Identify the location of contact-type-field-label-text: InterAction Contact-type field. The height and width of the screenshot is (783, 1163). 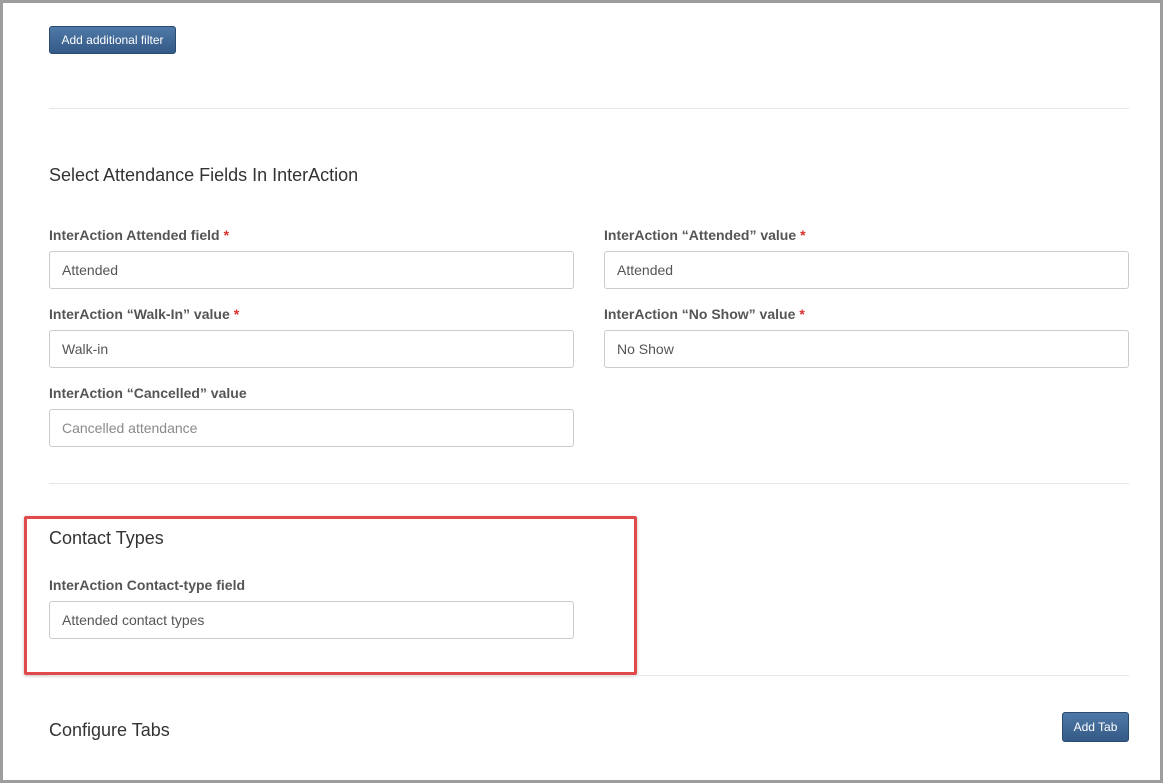
(147, 585).